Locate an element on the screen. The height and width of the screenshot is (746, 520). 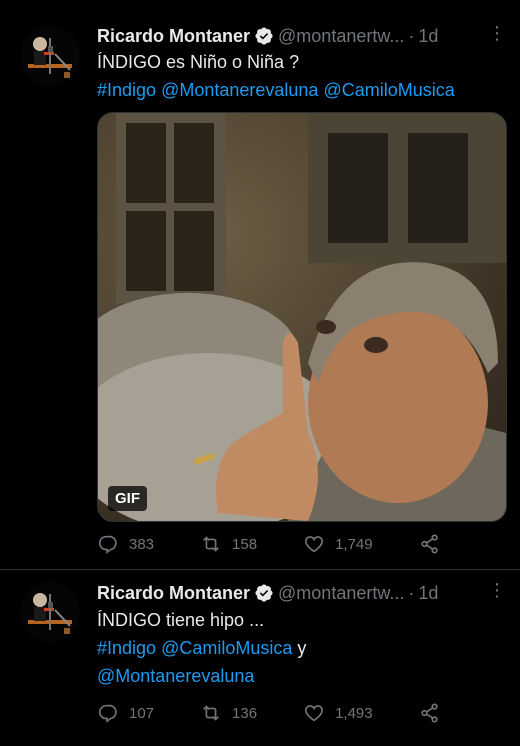
reply-count: 107 is located at coordinates (142, 713).